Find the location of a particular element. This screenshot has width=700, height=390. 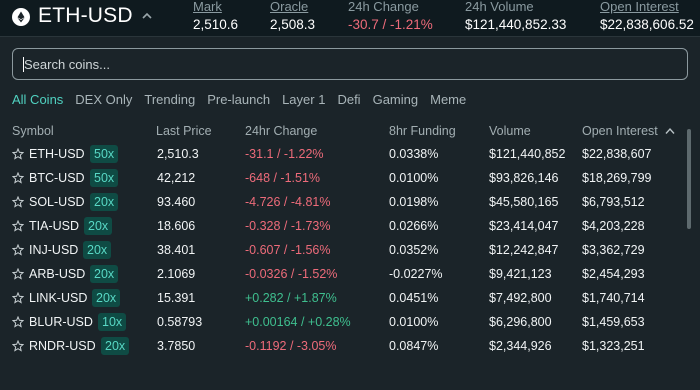

row-24hr-change: +0.282 / +1.87% is located at coordinates (291, 298).